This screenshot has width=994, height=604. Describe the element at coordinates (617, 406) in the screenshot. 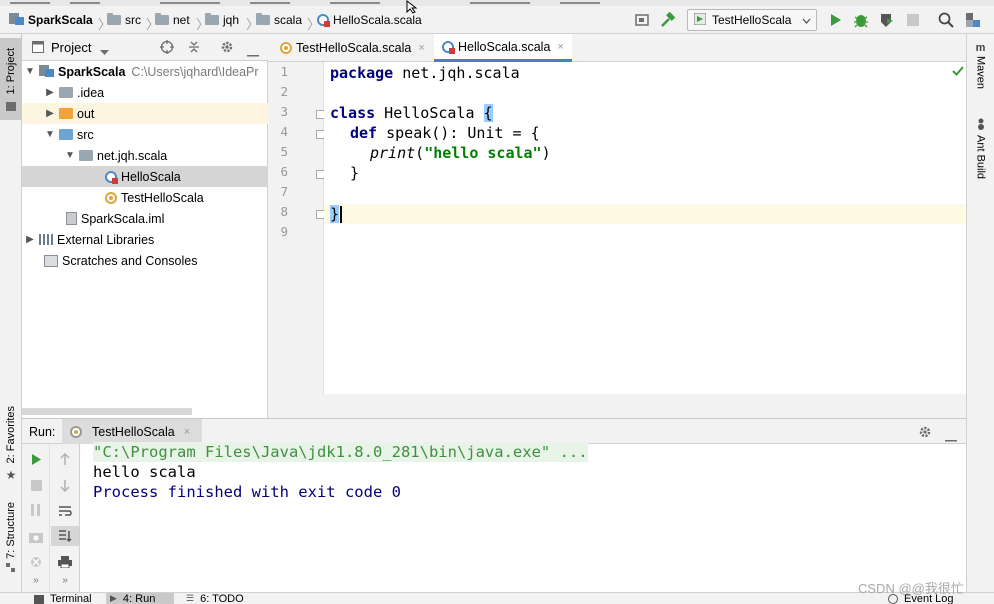

I see `editor-bottom-area` at that location.